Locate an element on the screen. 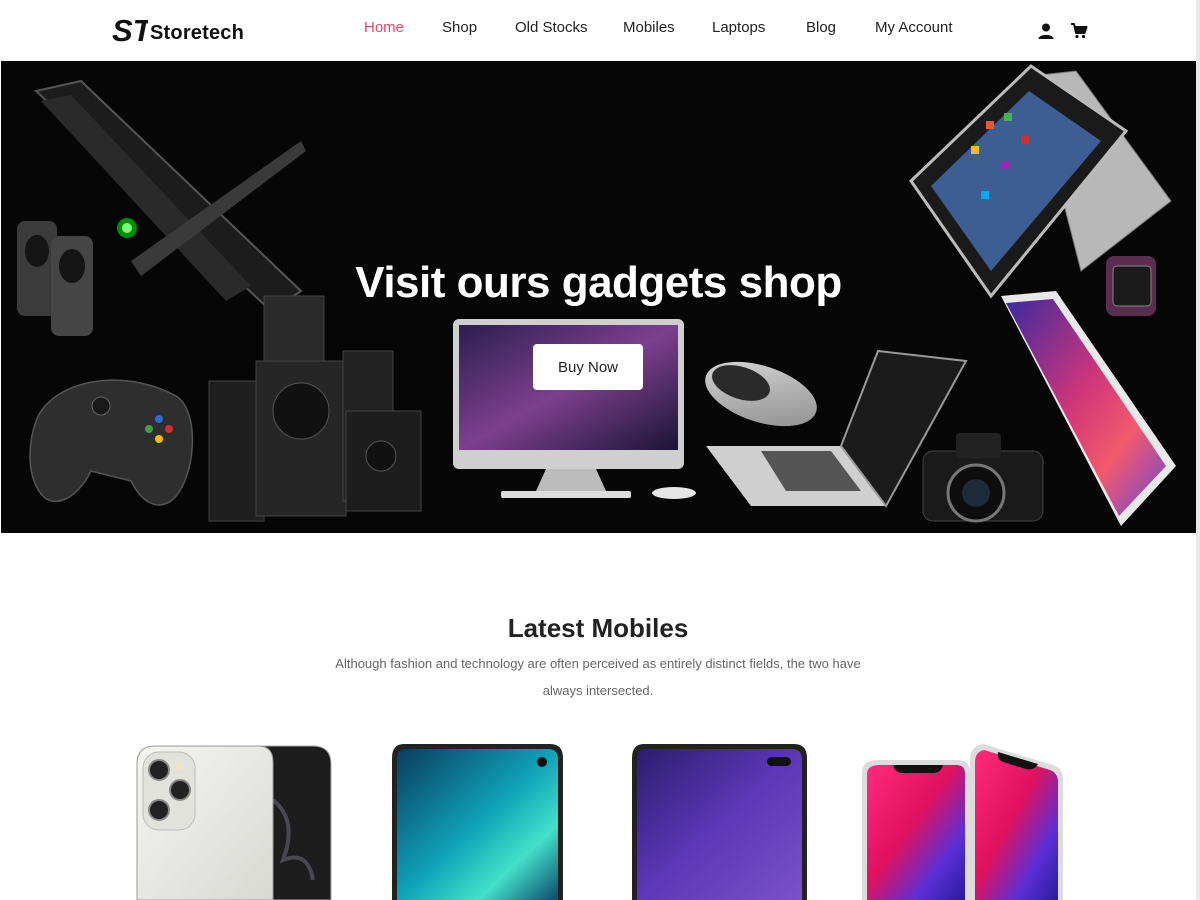 The width and height of the screenshot is (1200, 900). nav-blog: Blog is located at coordinates (821, 27).